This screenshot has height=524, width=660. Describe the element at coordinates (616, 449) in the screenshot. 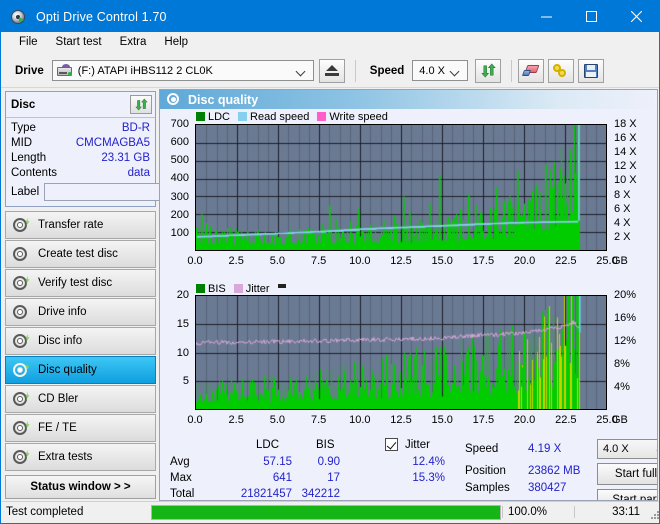

I see `test-speed-select-value: 4.0 X` at that location.